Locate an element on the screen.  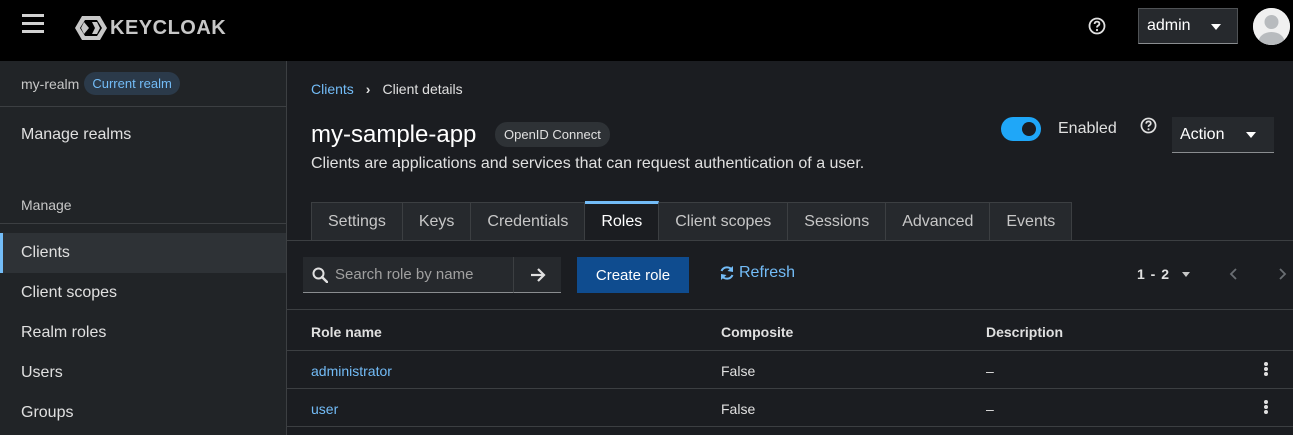
sidebar-item-client-scopes: Client scopes is located at coordinates (143, 293).